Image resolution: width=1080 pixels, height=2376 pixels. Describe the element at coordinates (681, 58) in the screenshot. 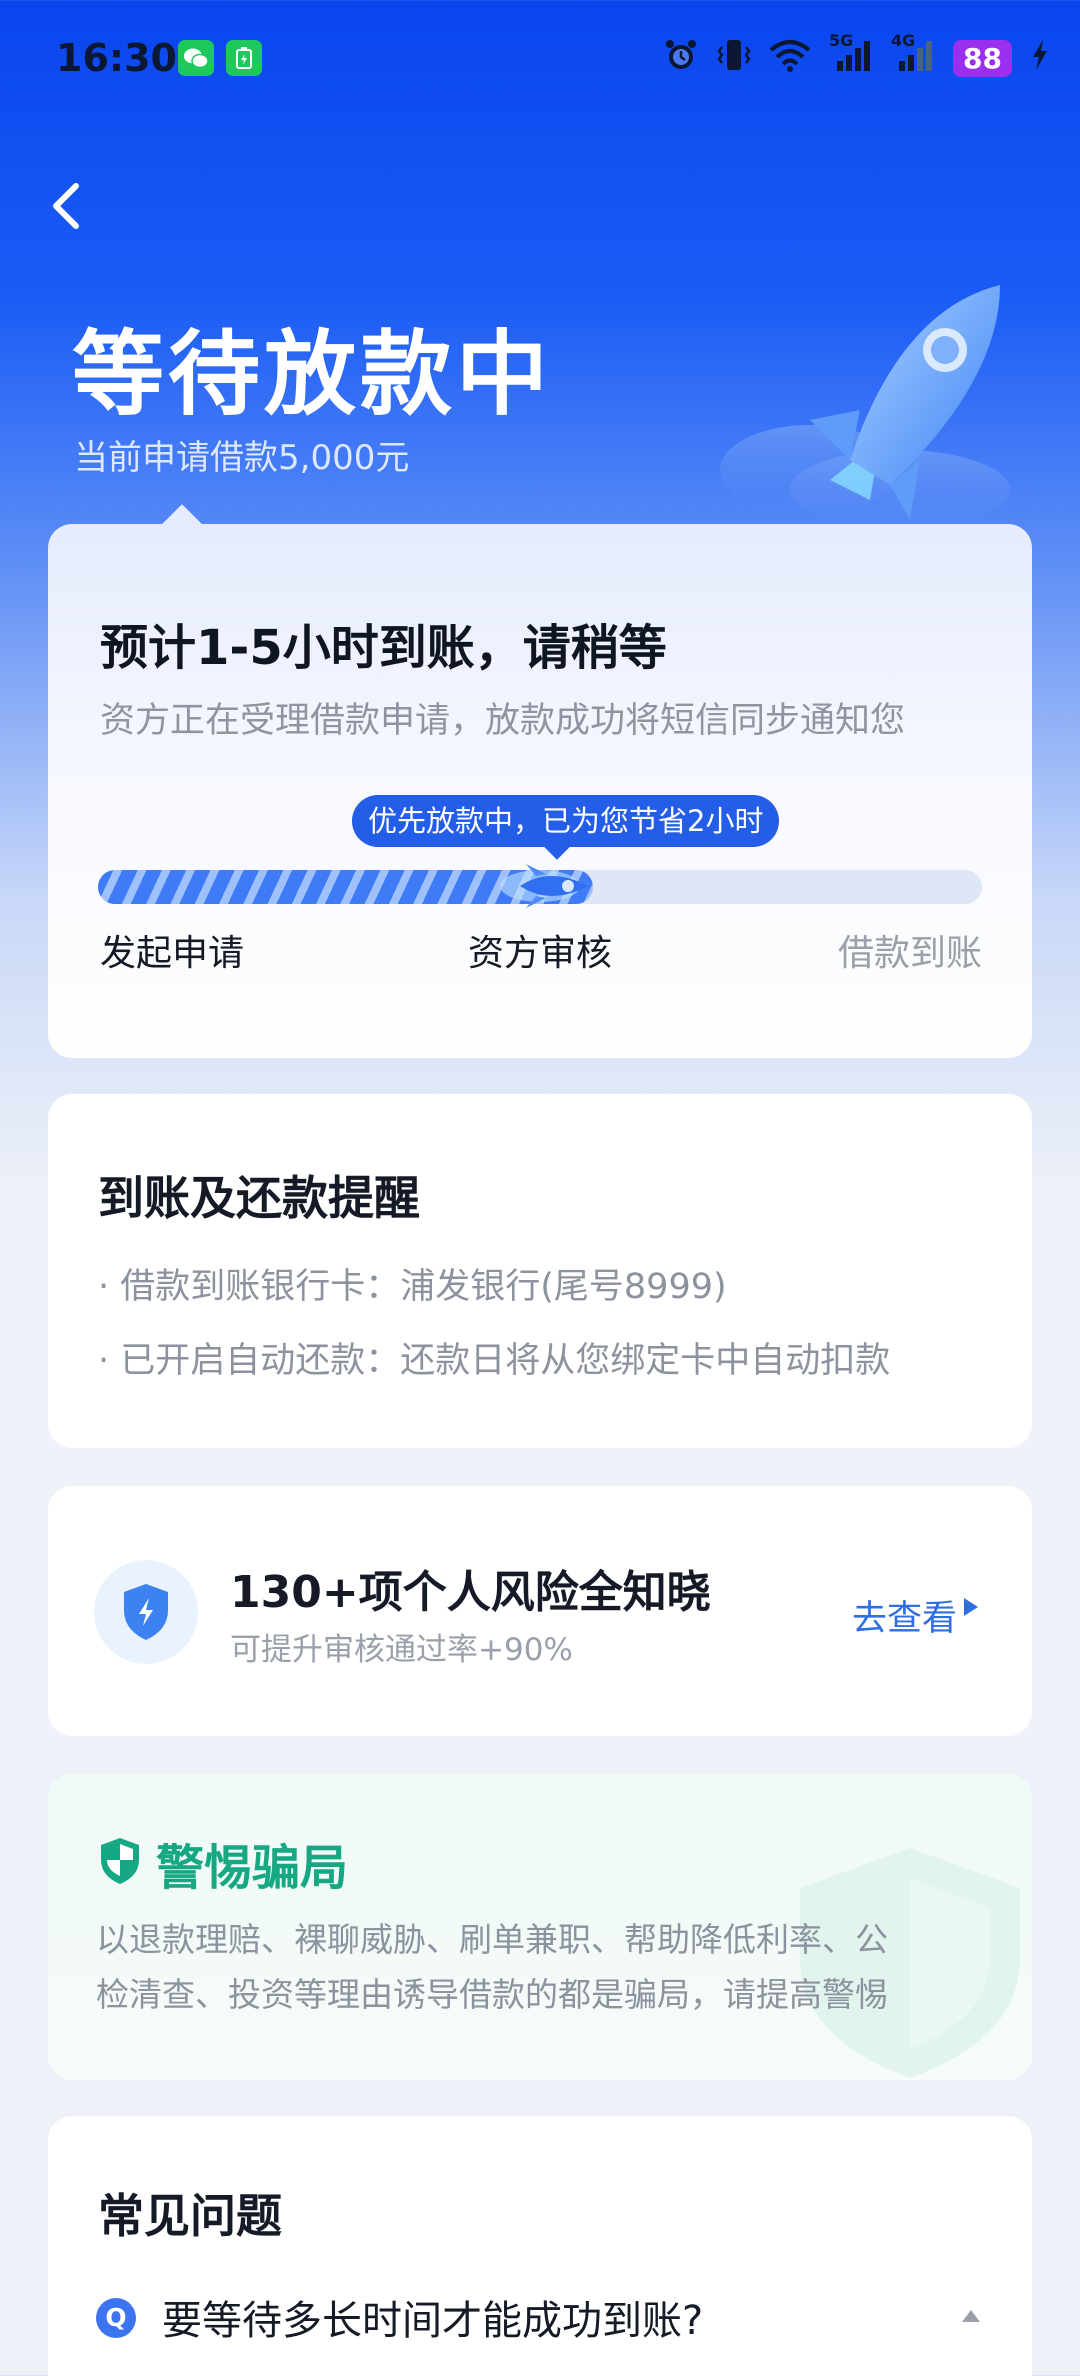

I see `alarm-icon` at that location.